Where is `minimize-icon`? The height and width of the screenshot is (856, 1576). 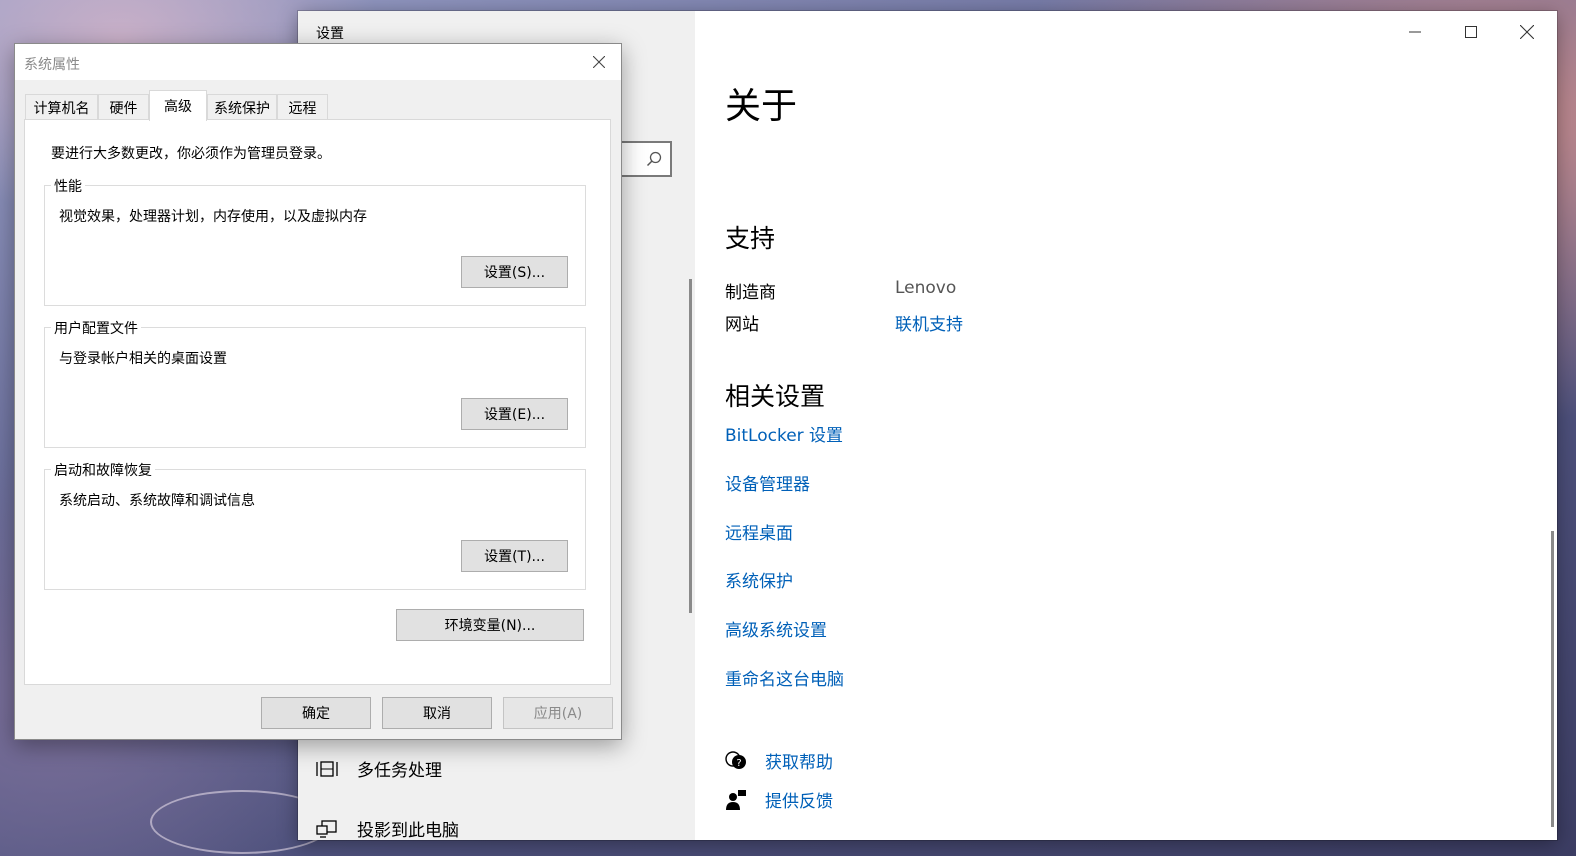 minimize-icon is located at coordinates (1415, 32).